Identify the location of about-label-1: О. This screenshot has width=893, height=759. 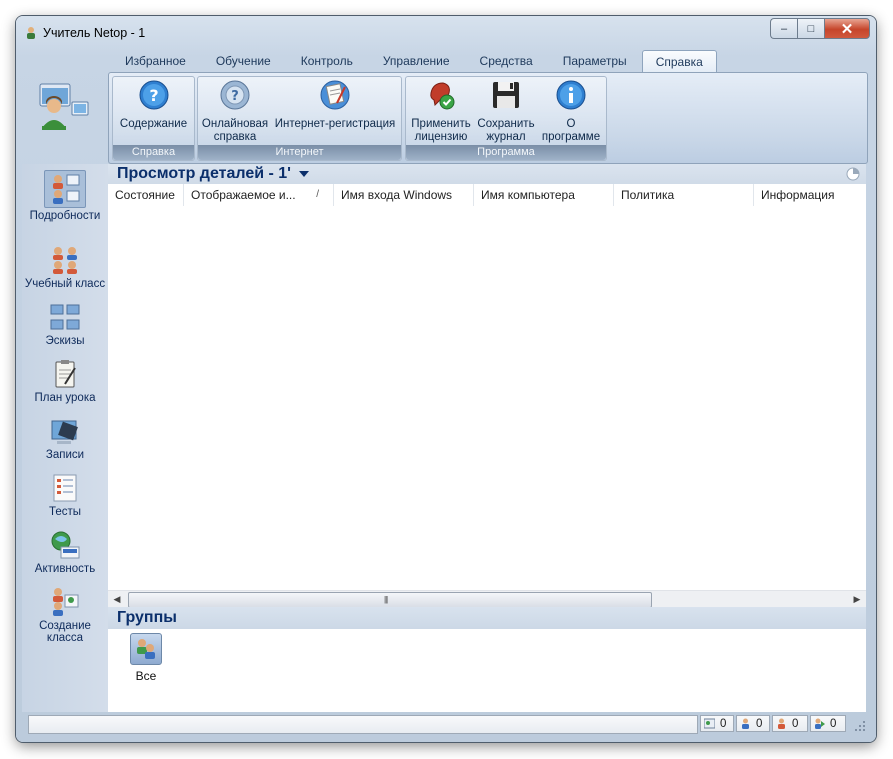
(571, 124).